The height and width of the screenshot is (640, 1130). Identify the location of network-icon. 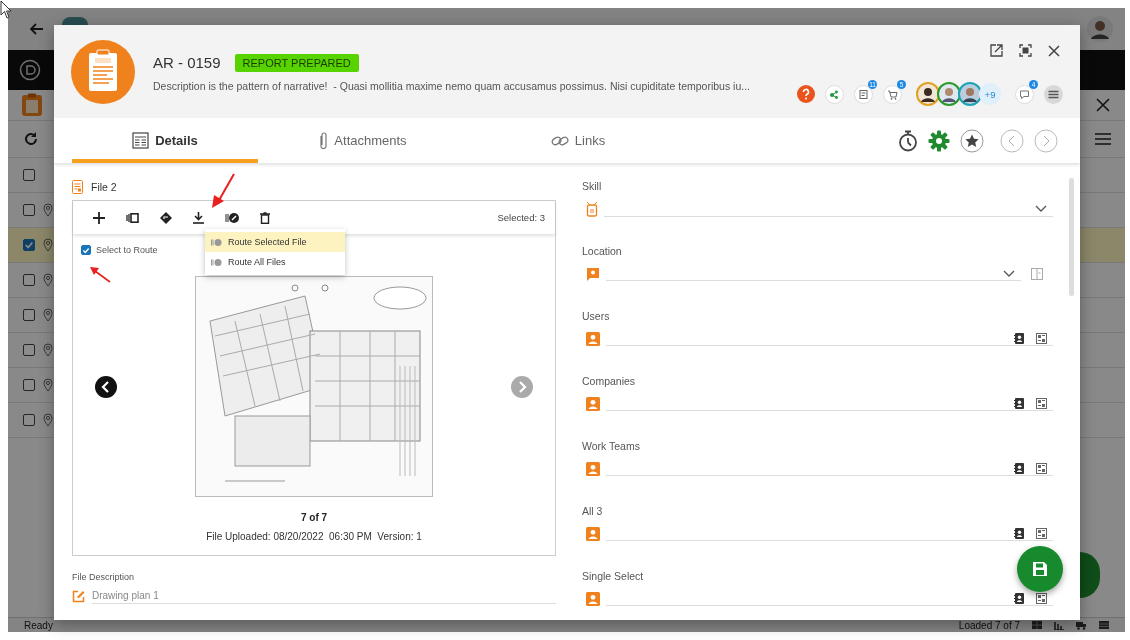
(834, 94).